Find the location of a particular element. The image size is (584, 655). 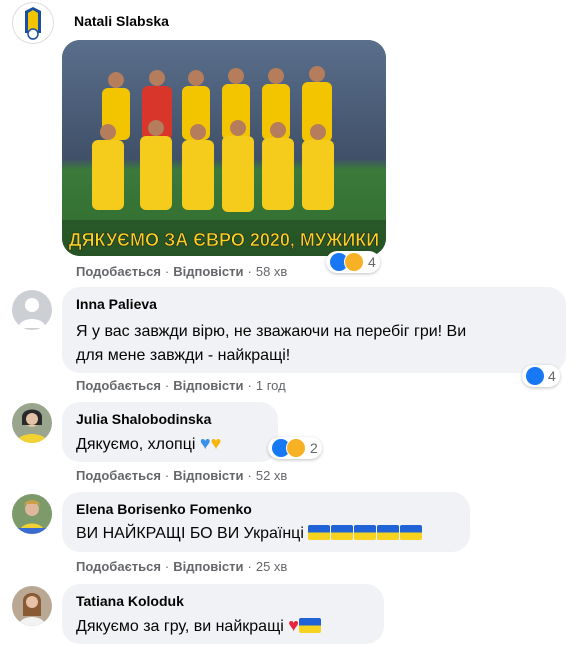

reaction-summary: 2 is located at coordinates (295, 448).